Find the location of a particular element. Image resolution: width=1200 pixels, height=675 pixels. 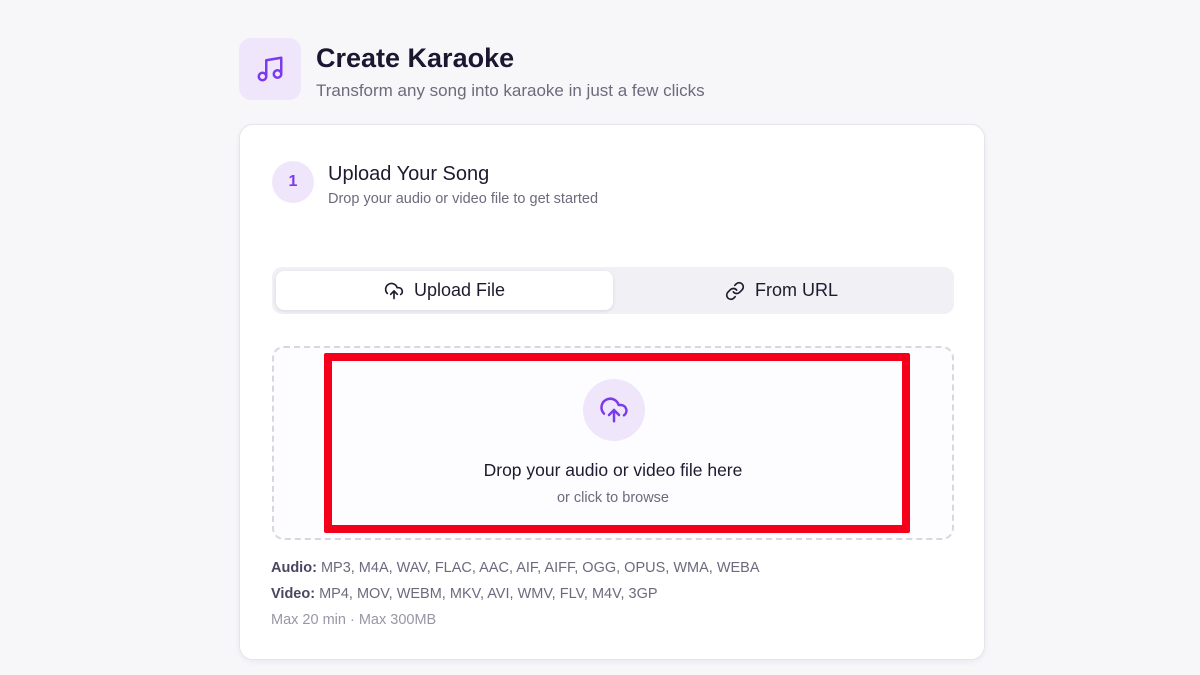

tab-upload-file-label: Upload File is located at coordinates (459, 290).